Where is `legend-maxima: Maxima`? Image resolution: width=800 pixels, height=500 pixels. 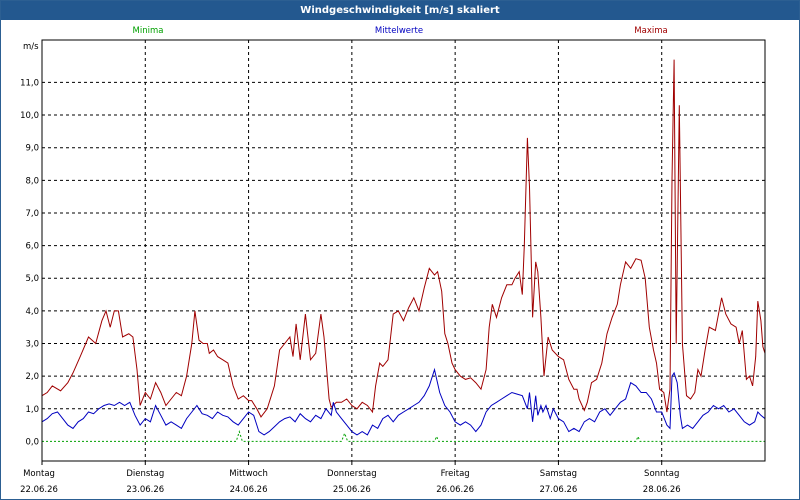
legend-maxima: Maxima is located at coordinates (650, 31).